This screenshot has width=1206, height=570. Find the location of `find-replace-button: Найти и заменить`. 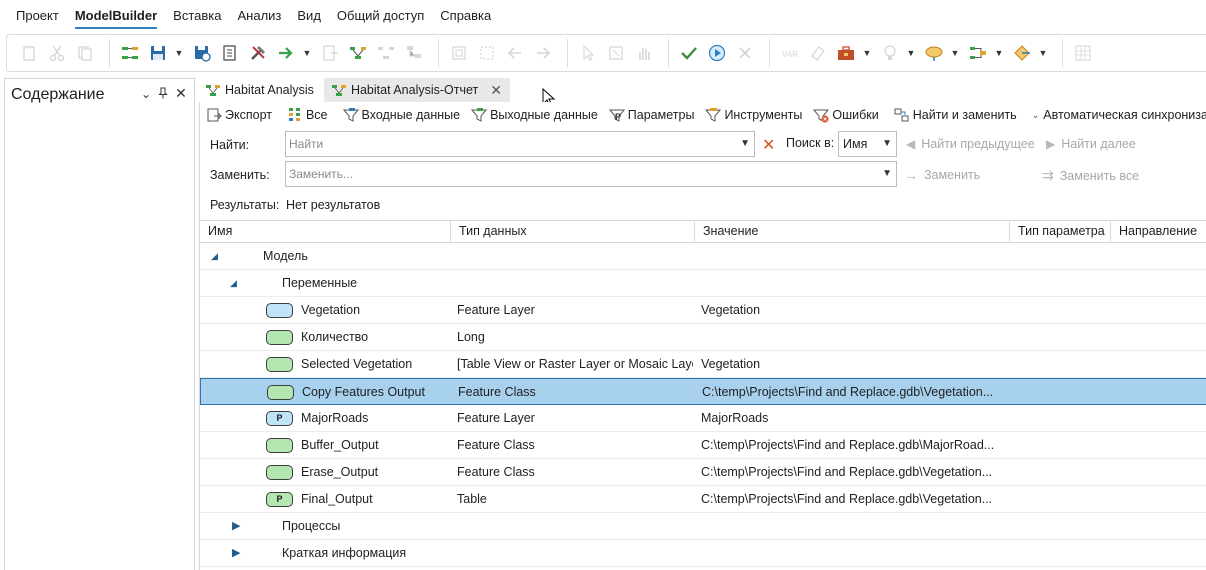

find-replace-button: Найти и заменить is located at coordinates (955, 115).